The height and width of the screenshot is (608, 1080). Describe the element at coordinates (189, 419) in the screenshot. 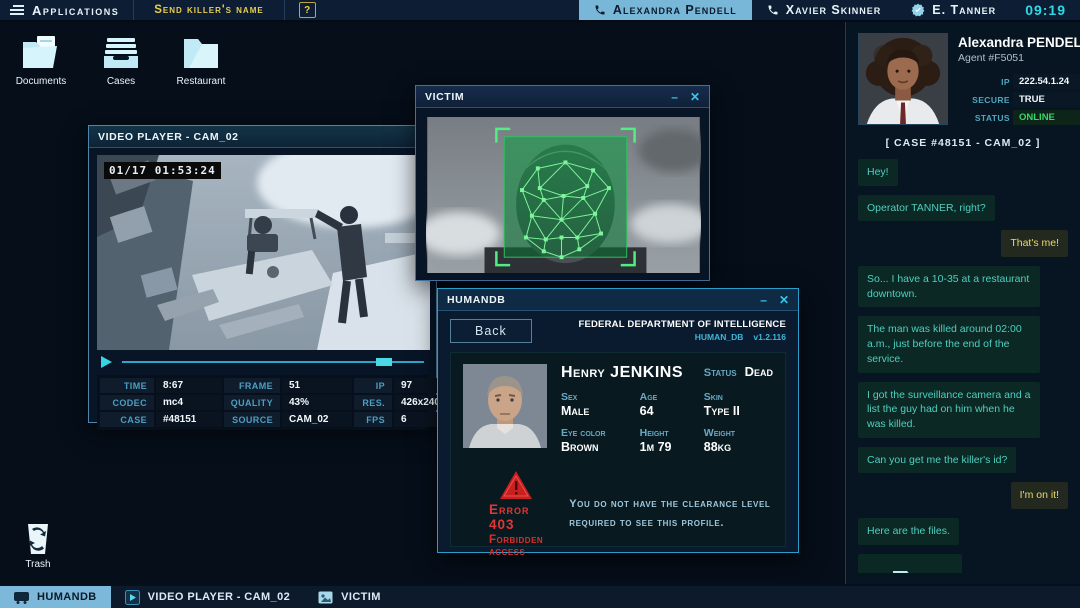

I see `stat-value: #48151` at that location.